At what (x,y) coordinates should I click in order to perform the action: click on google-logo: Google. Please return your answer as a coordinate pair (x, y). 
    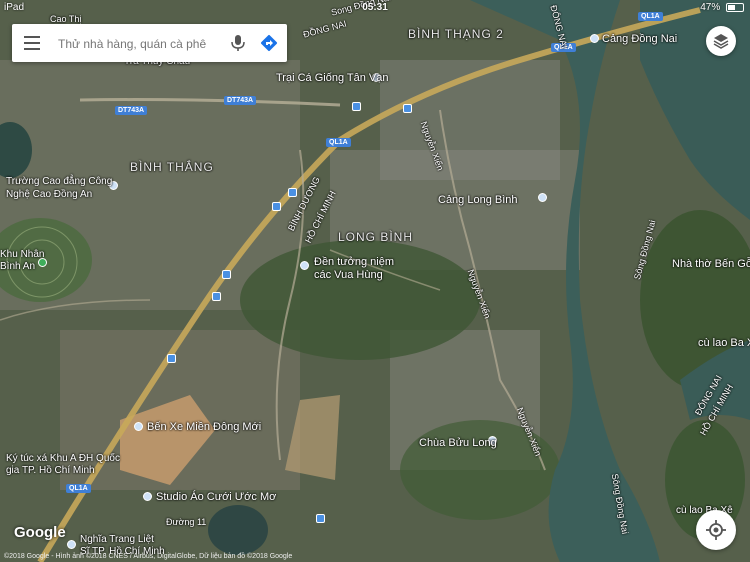
    Looking at the image, I should click on (40, 532).